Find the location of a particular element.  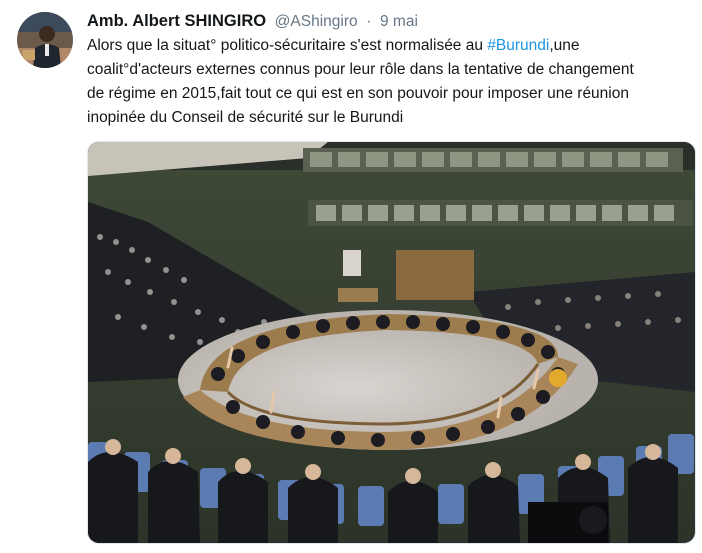

author-handle: @AShingiro is located at coordinates (316, 21).